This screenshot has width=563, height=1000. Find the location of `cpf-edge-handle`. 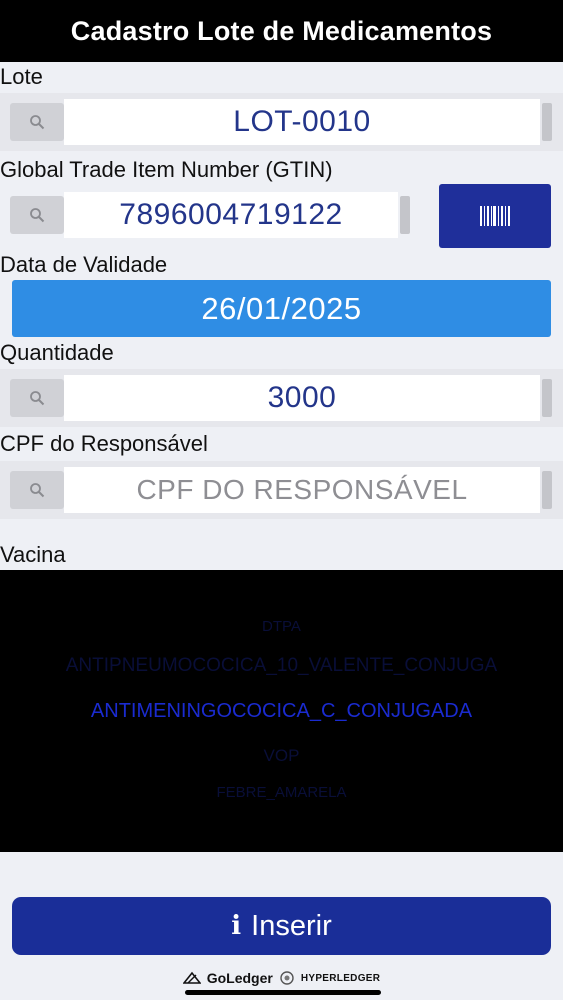

cpf-edge-handle is located at coordinates (547, 490).